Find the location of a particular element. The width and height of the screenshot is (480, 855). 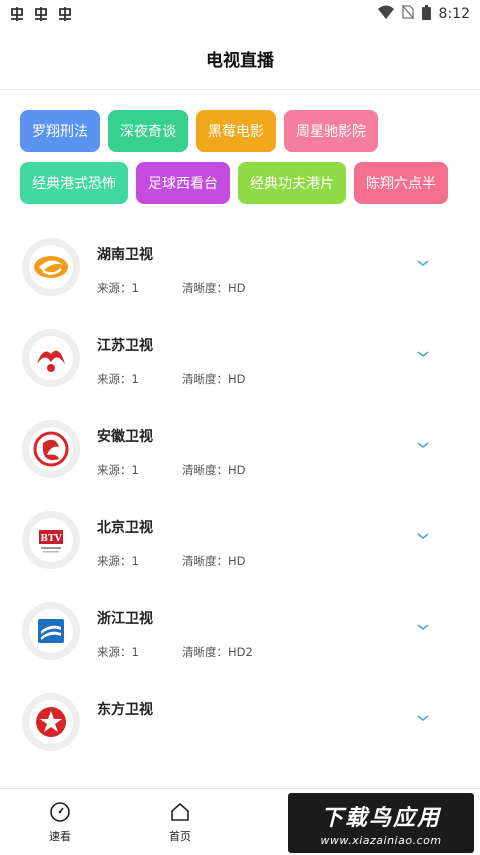

status-bar: 8:12 is located at coordinates (240, 14).